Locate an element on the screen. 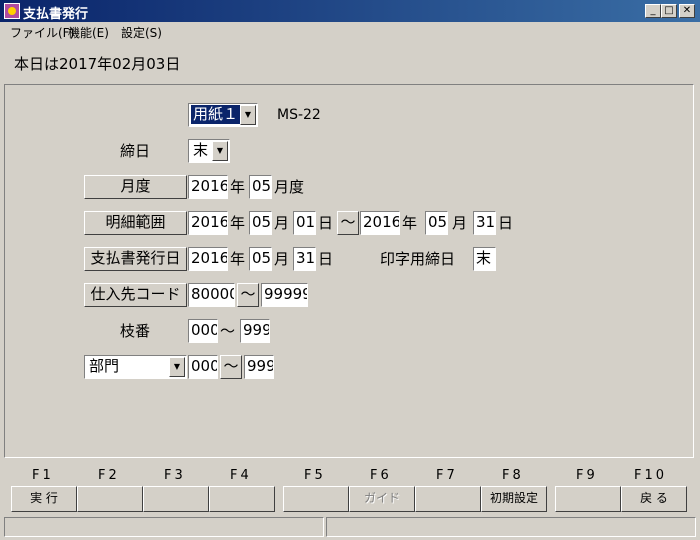 The image size is (700, 540). branch-label: 枝番 is located at coordinates (135, 331).